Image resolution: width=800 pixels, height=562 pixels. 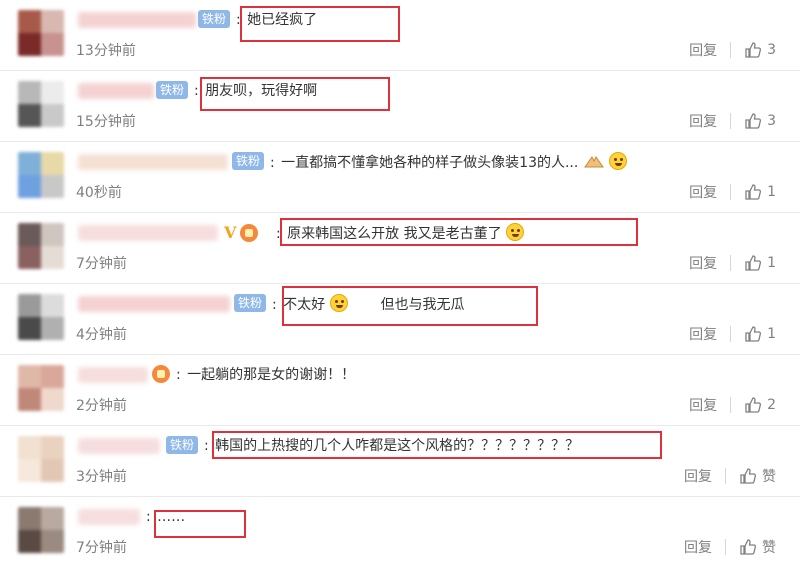 I want to click on pray-hands-icon, so click(x=593, y=162).